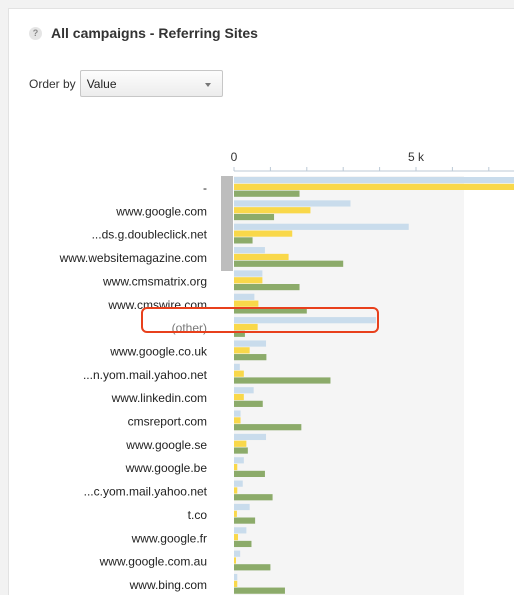 The width and height of the screenshot is (514, 595). I want to click on category-label: www.websitemagazine.com, so click(133, 258).